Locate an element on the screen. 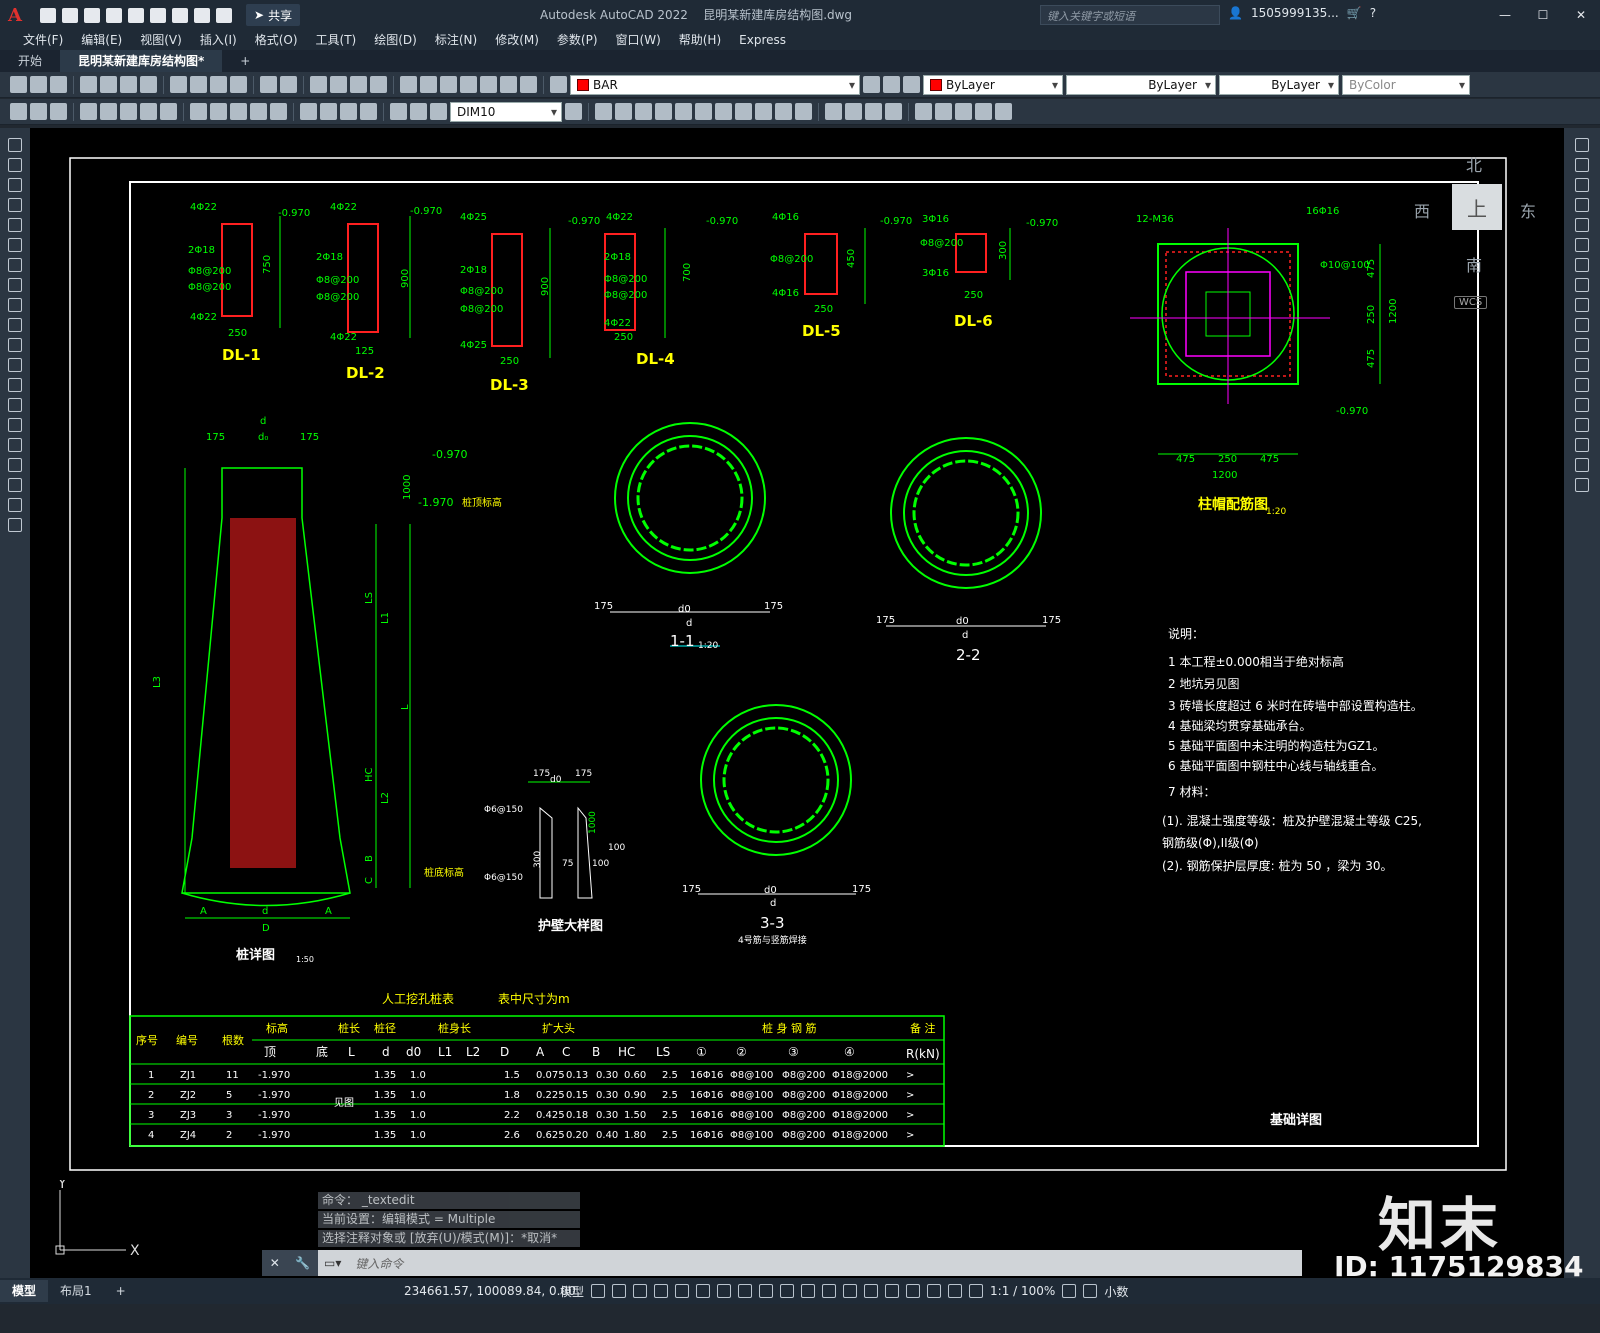 The height and width of the screenshot is (1333, 1600). copy-icon is located at coordinates (1582, 165).